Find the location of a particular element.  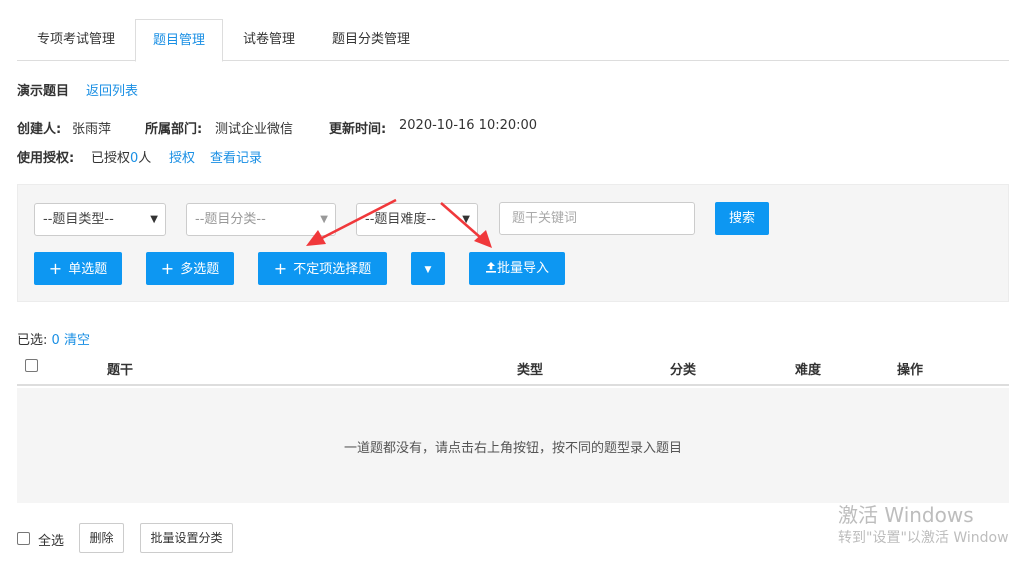

back-to-list-link: 返回列表 is located at coordinates (112, 89).